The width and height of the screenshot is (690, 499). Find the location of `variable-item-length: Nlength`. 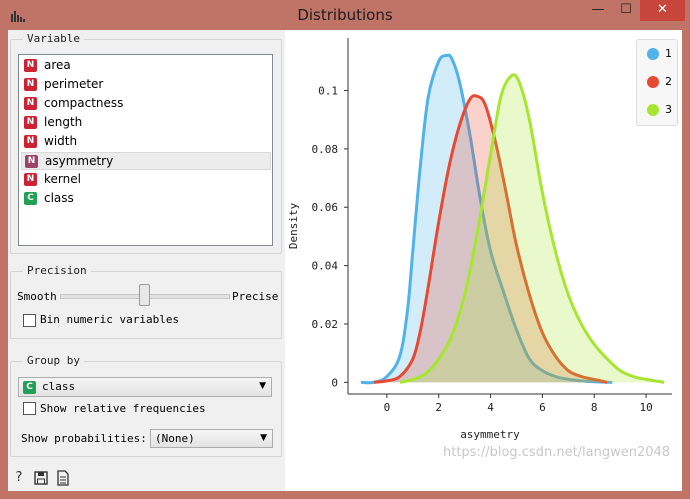

variable-item-length: Nlength is located at coordinates (146, 123).